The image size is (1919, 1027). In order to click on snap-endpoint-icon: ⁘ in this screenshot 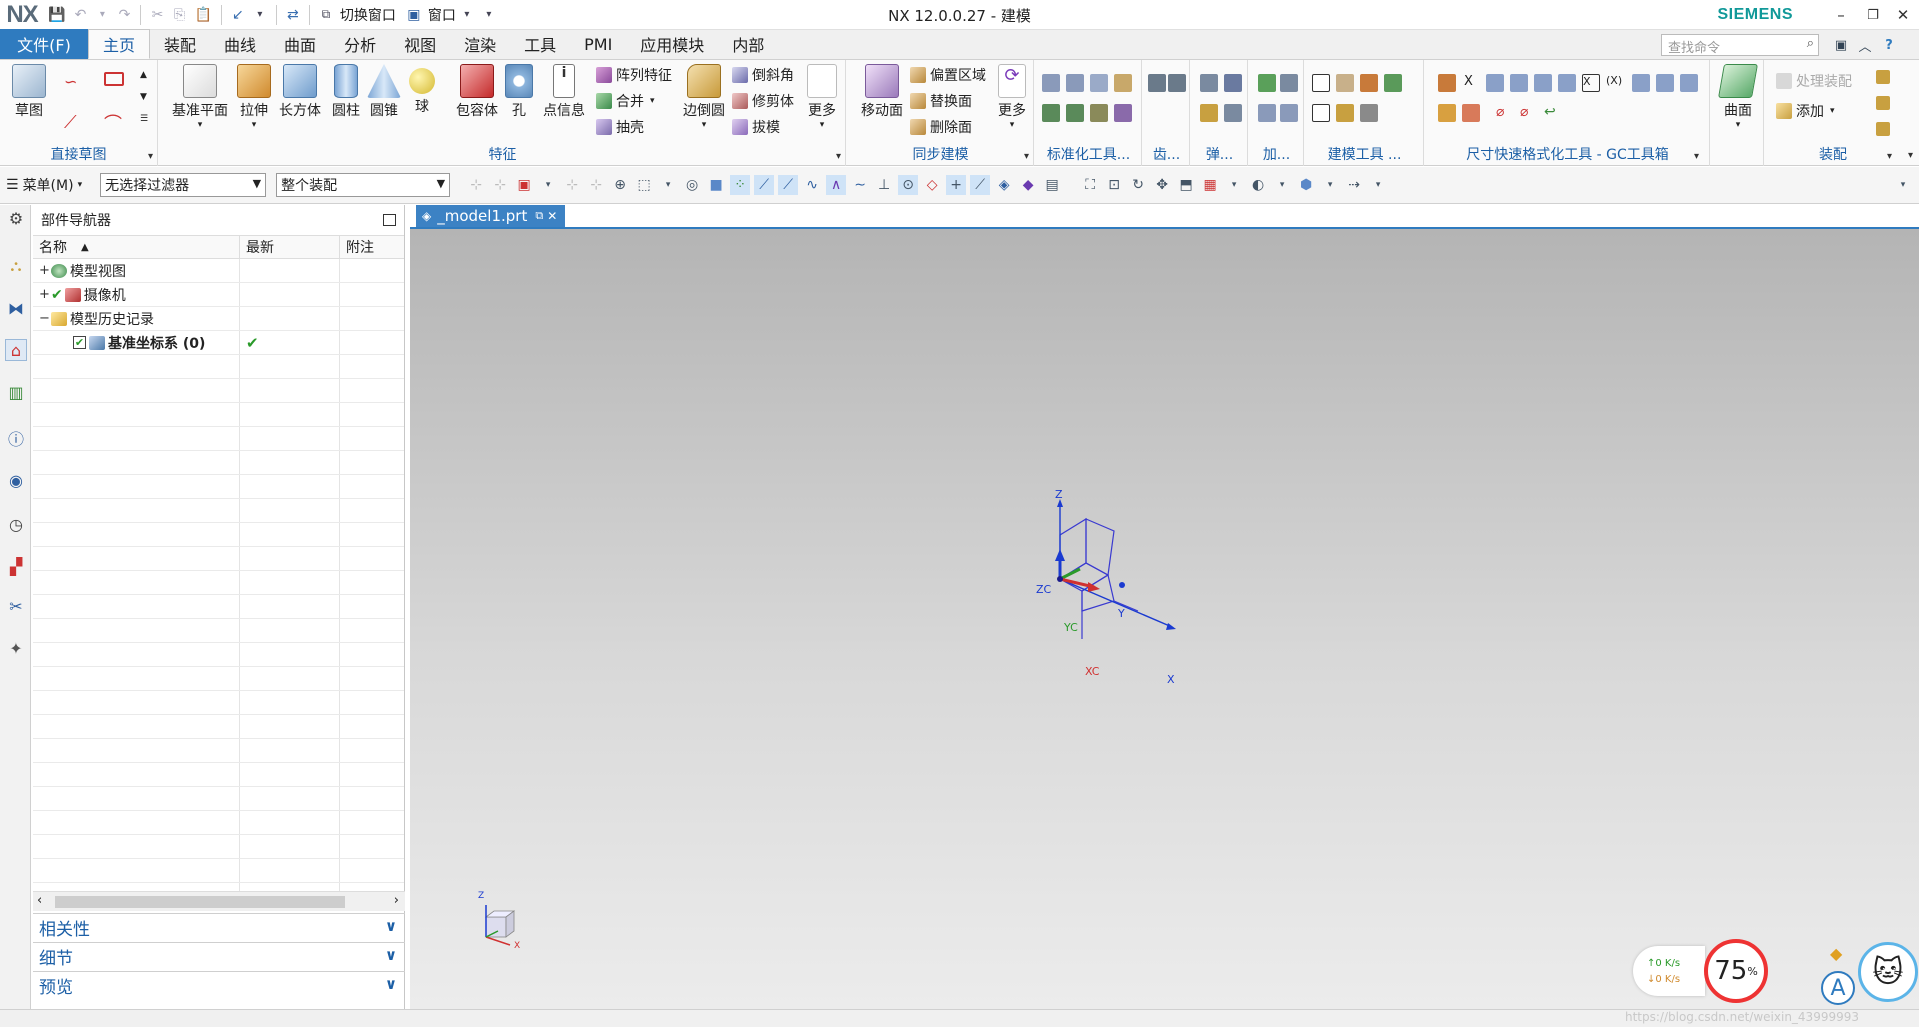, I will do `click(740, 185)`.